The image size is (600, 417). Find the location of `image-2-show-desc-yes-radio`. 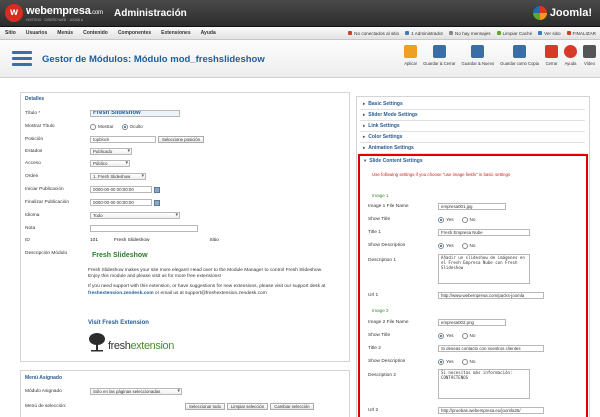

image-2-show-desc-yes-radio is located at coordinates (441, 361).